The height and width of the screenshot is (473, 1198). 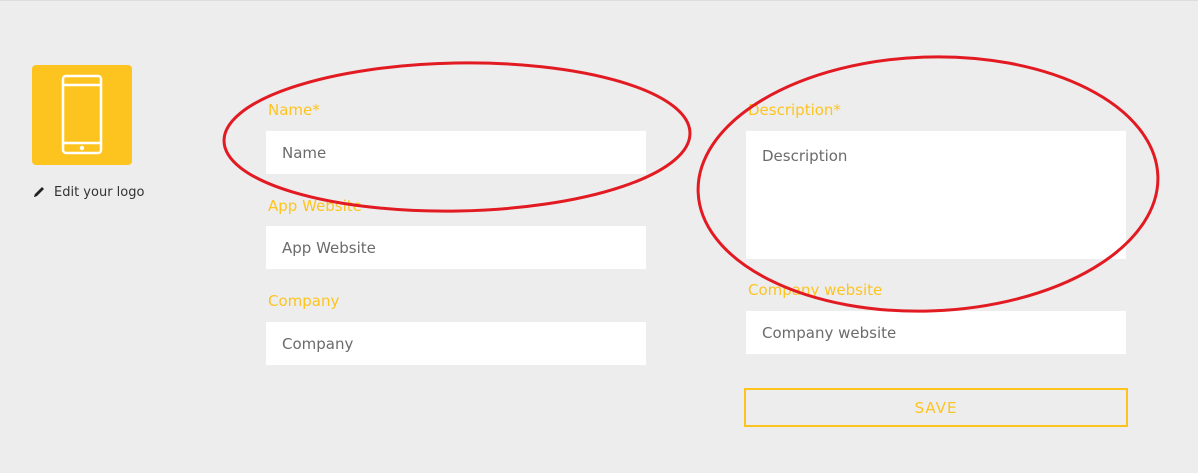 What do you see at coordinates (294, 110) in the screenshot?
I see `name-label: Name*` at bounding box center [294, 110].